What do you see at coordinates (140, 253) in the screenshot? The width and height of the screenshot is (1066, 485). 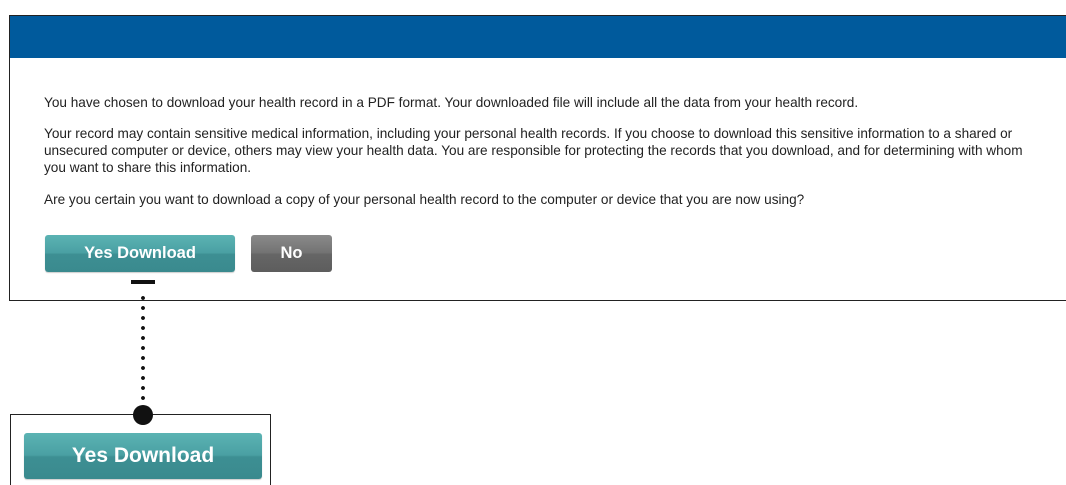 I see `yes-download-button: Yes Download` at bounding box center [140, 253].